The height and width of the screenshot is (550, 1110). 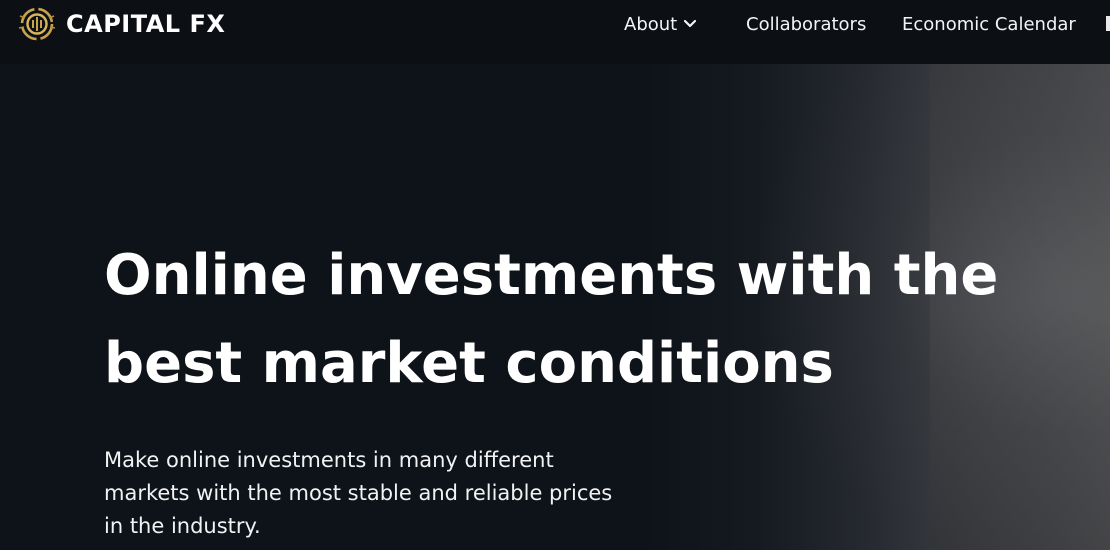 What do you see at coordinates (1108, 23) in the screenshot?
I see `nav-overflow-edge` at bounding box center [1108, 23].